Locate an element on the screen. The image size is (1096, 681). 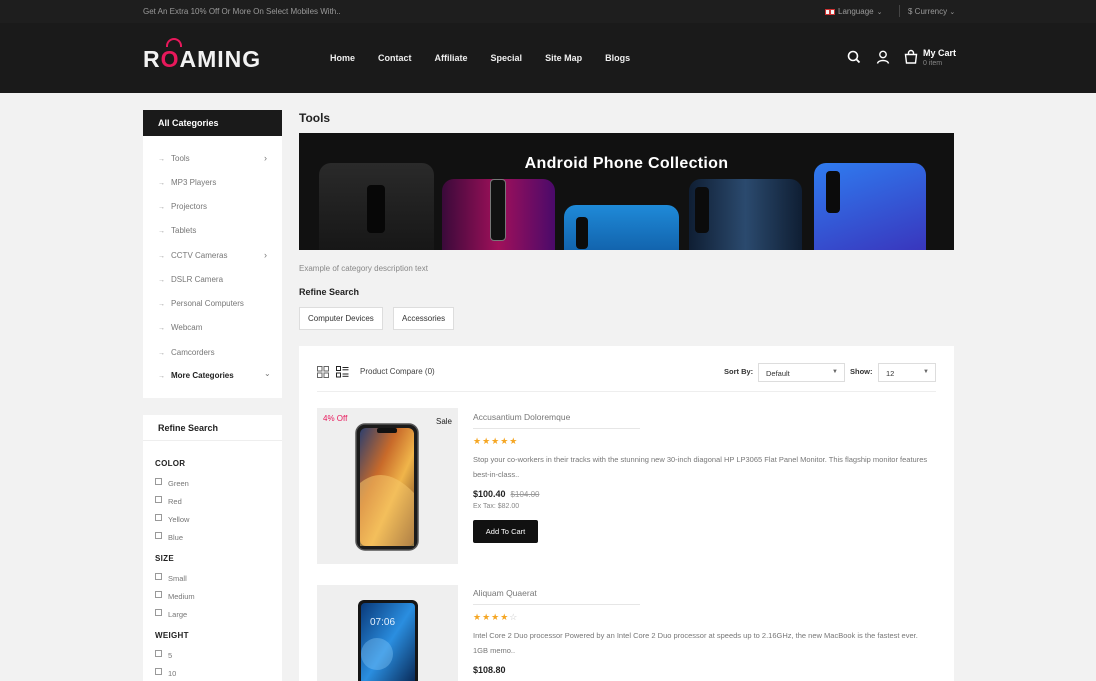
refine-search-heading: Refine Search is located at coordinates (329, 292).